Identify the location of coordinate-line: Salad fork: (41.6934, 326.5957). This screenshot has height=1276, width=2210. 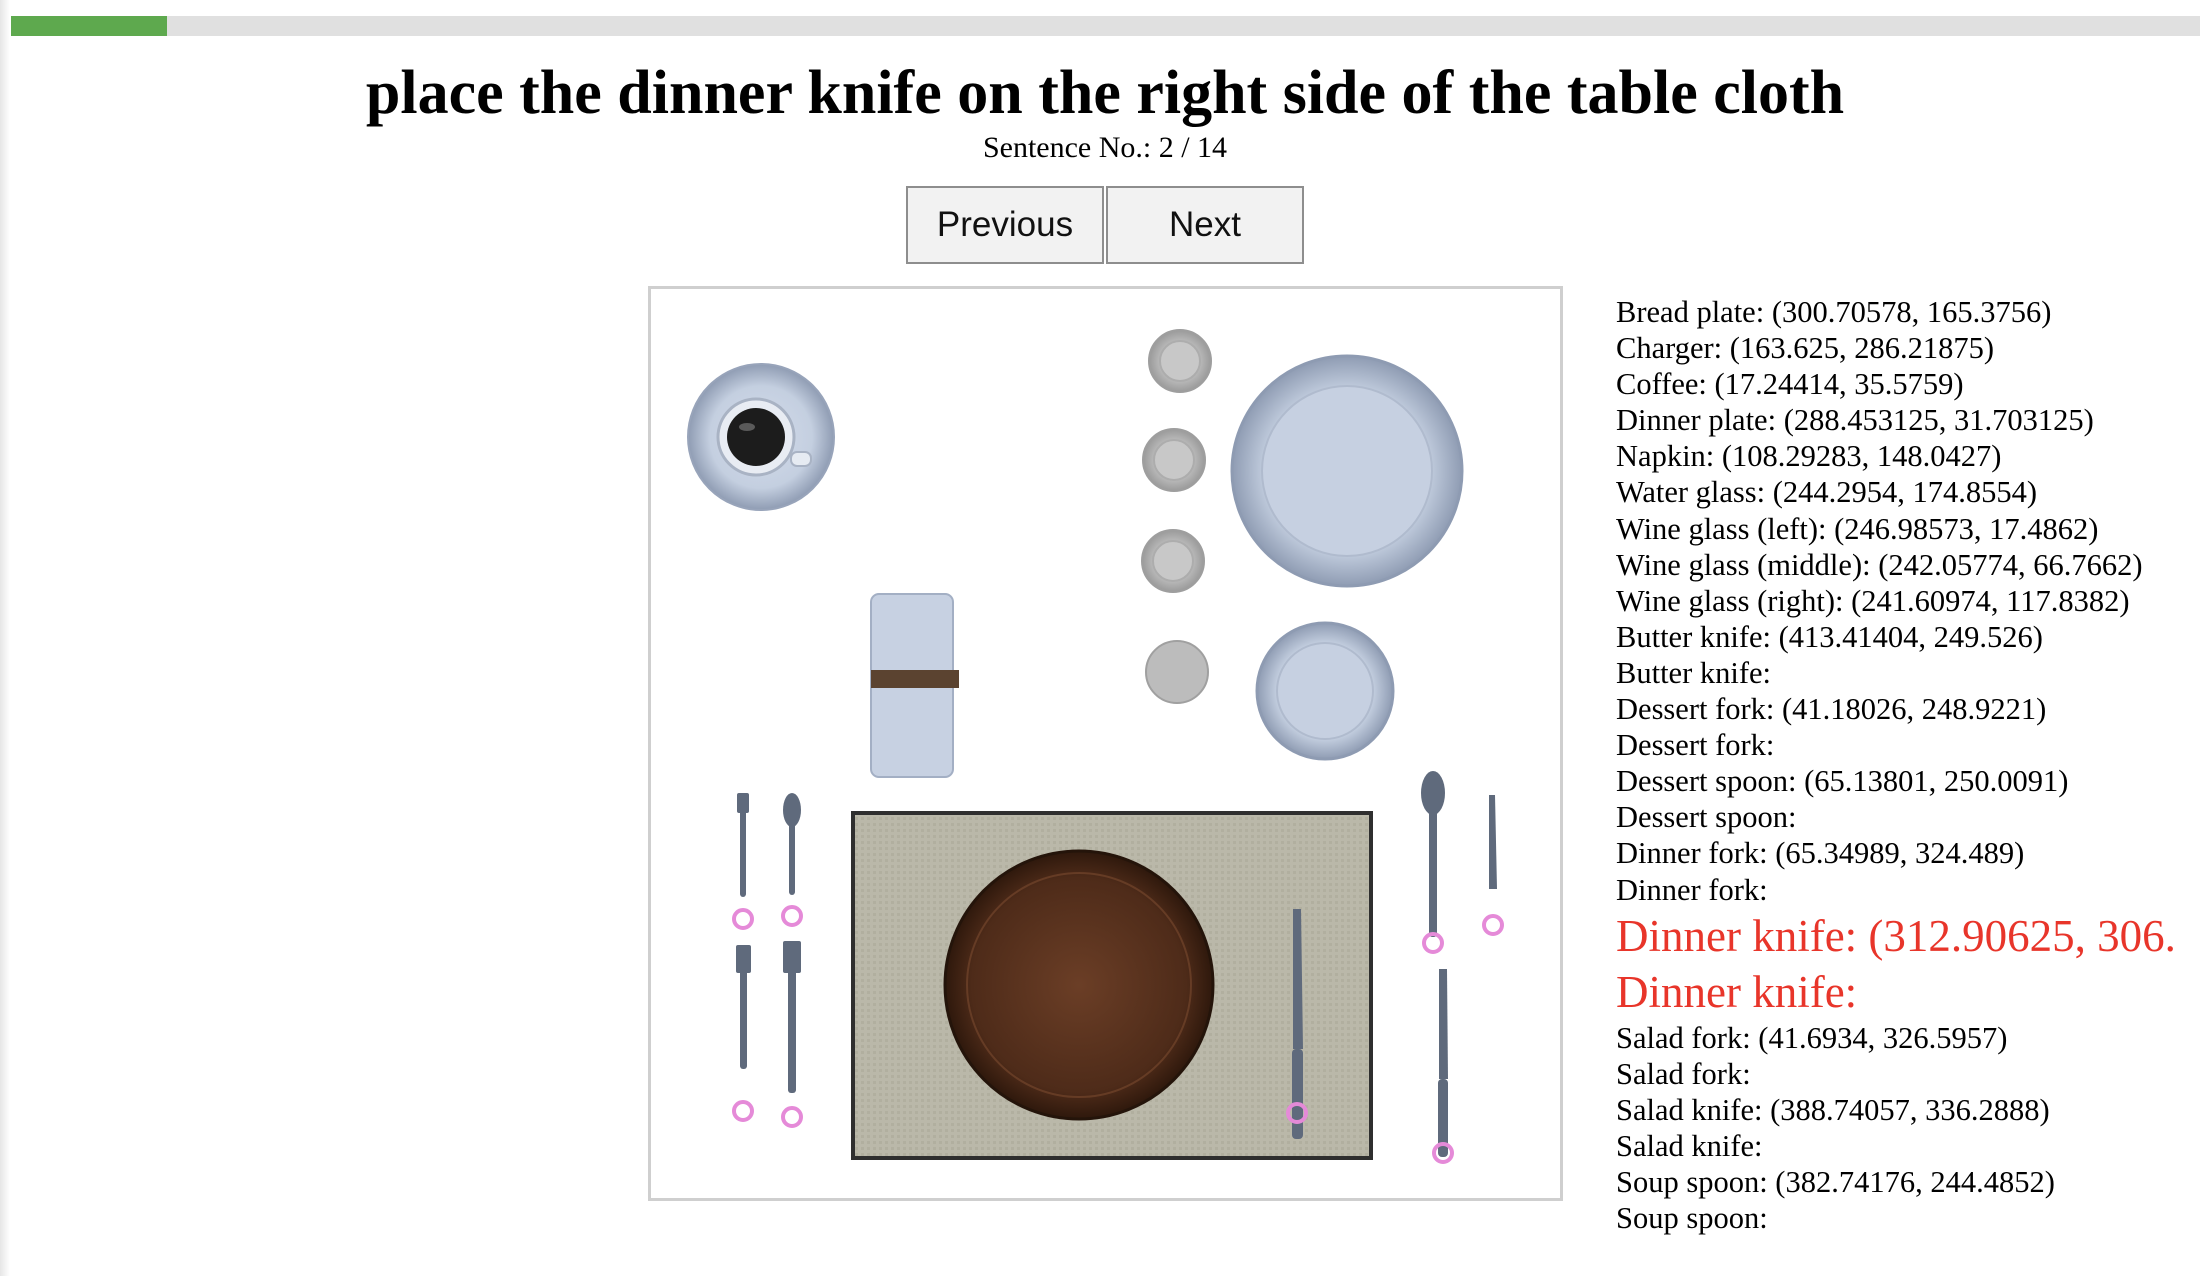
(1812, 1037).